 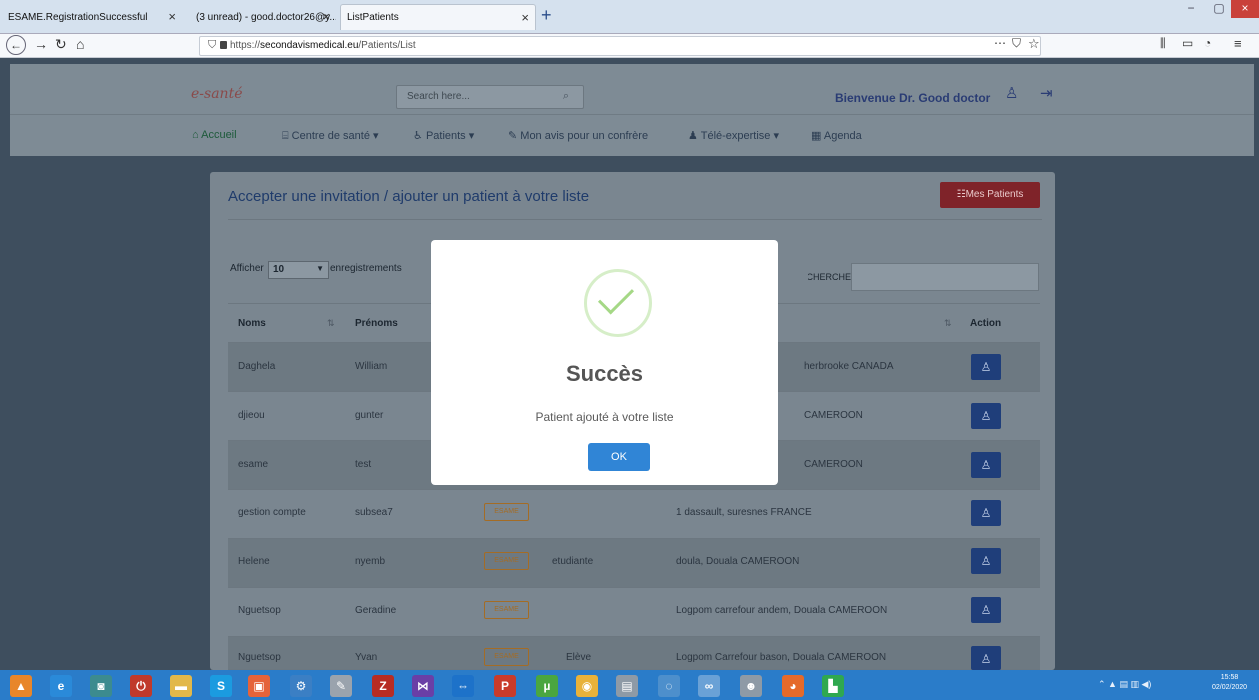 I want to click on network2-icon: ∞, so click(x=709, y=686).